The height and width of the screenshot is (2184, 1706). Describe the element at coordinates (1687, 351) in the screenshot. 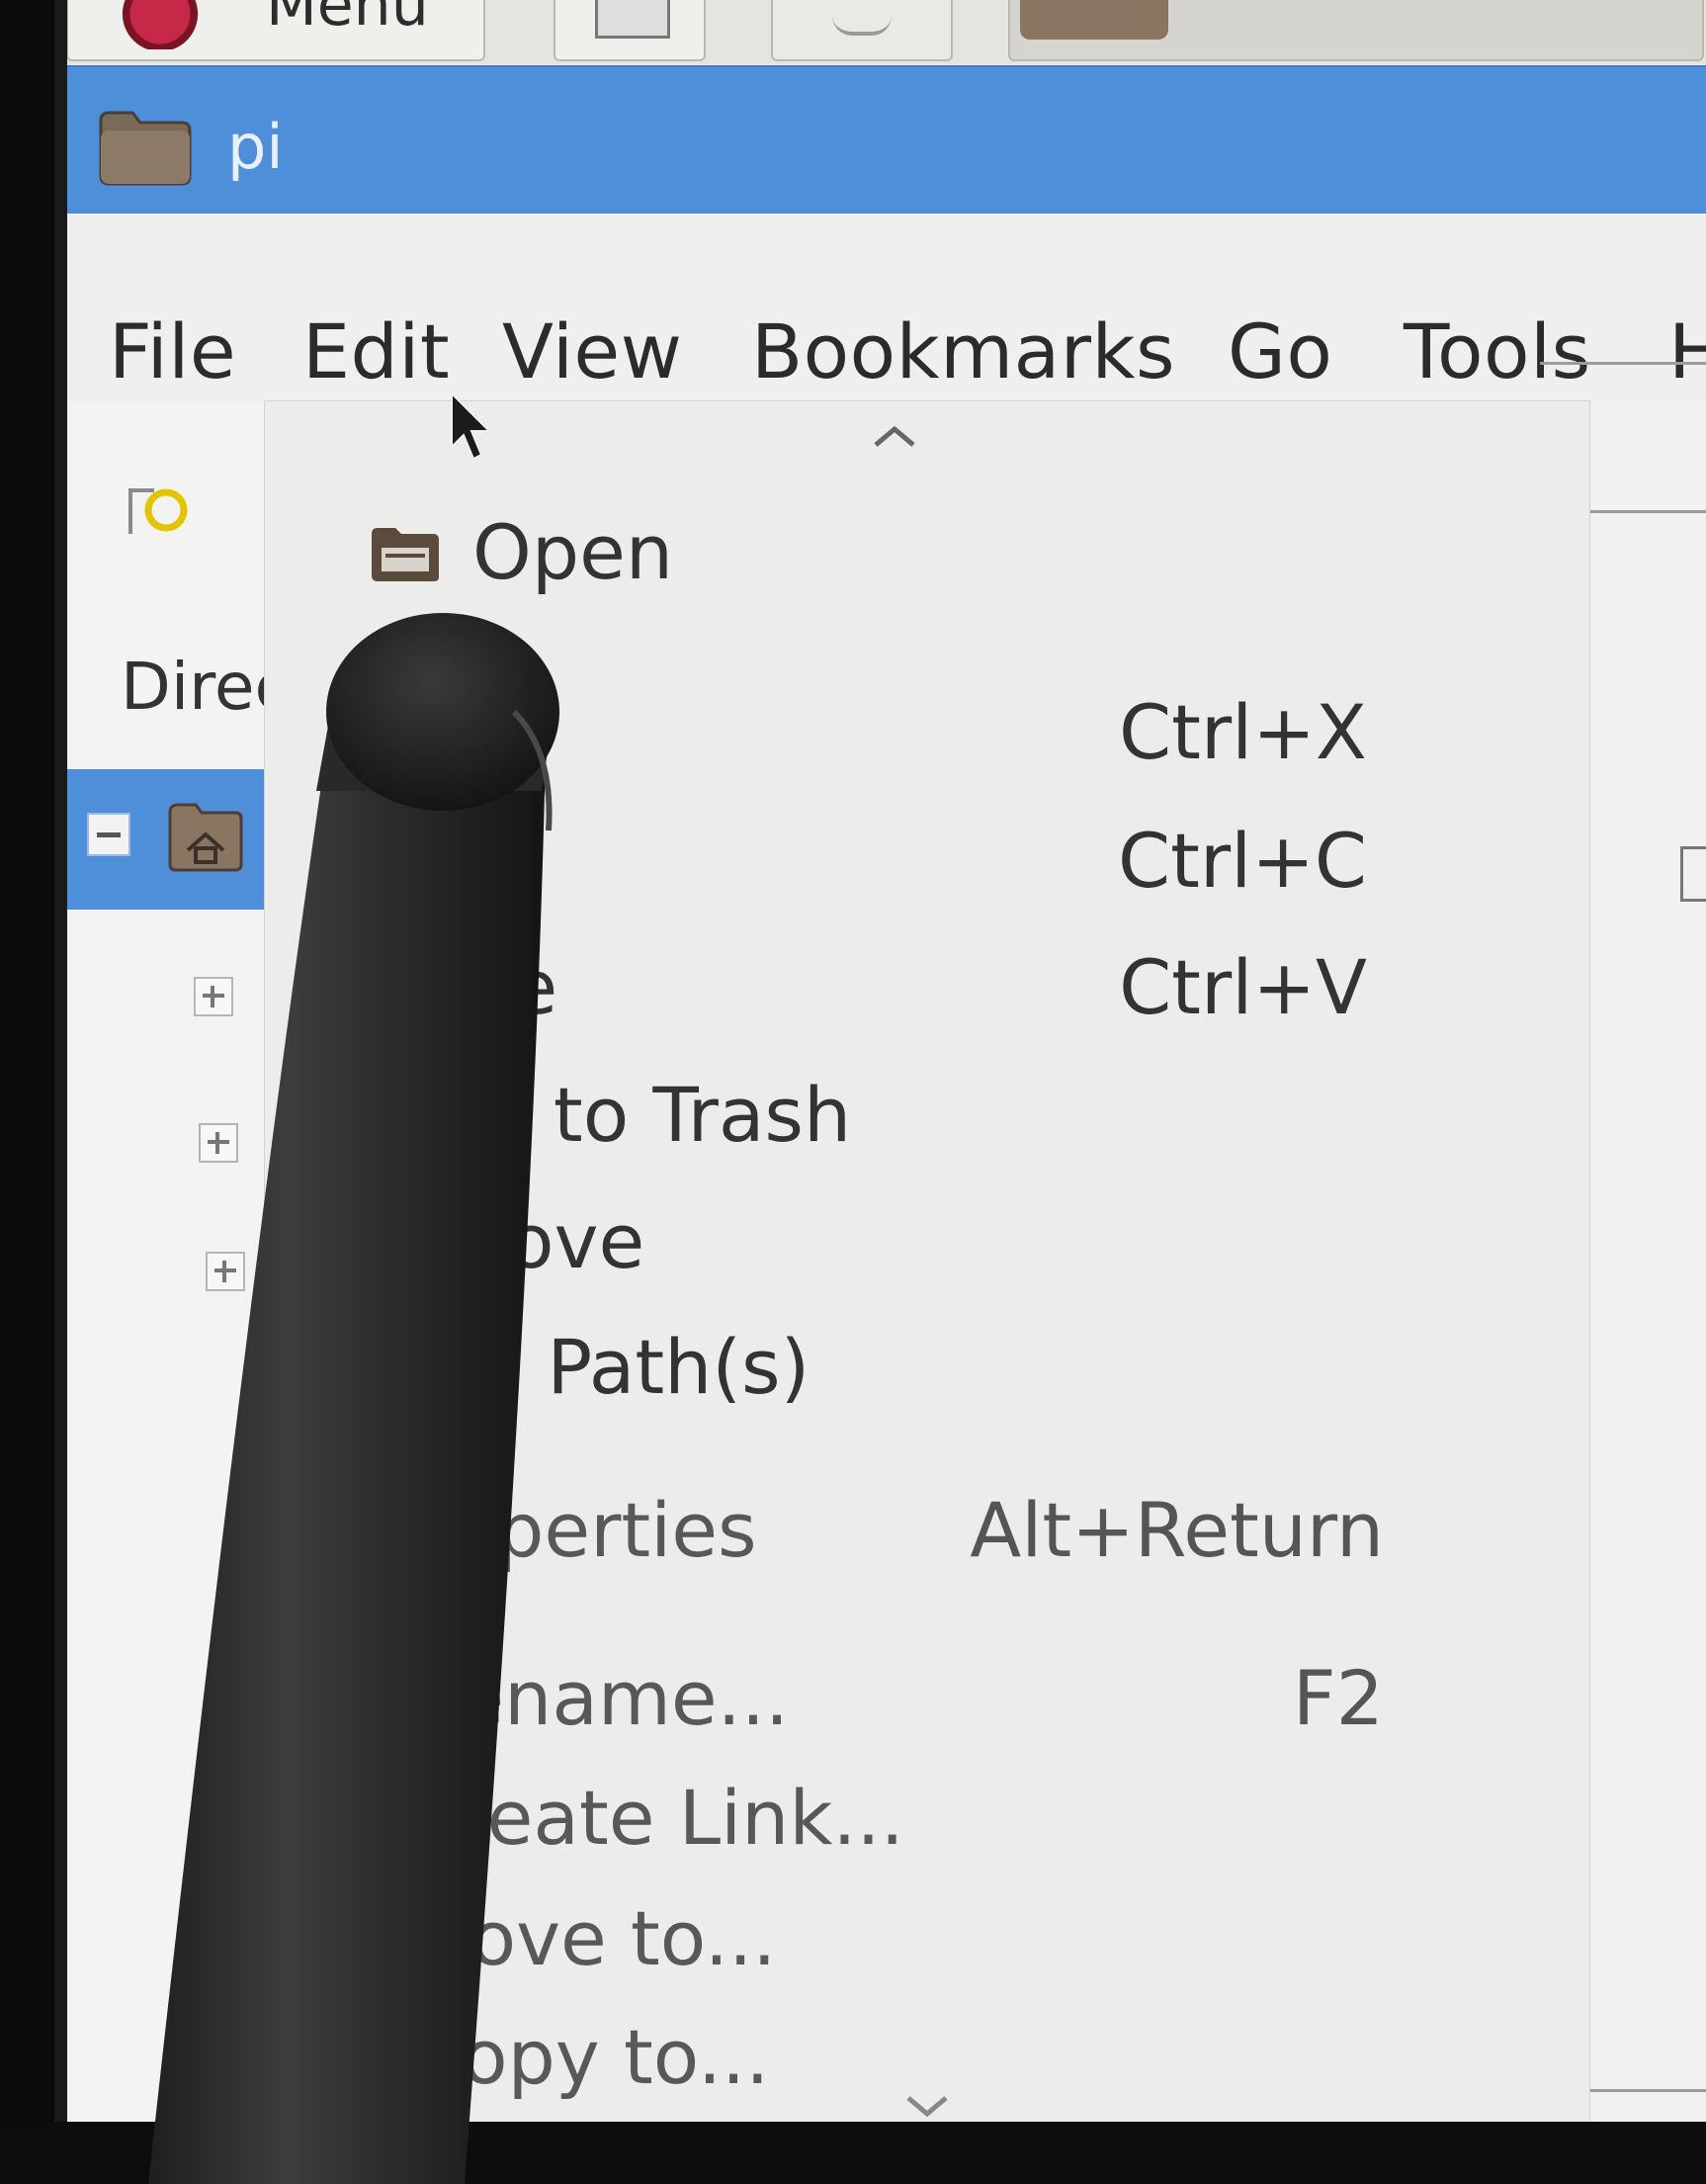

I see `menu-help: H` at that location.